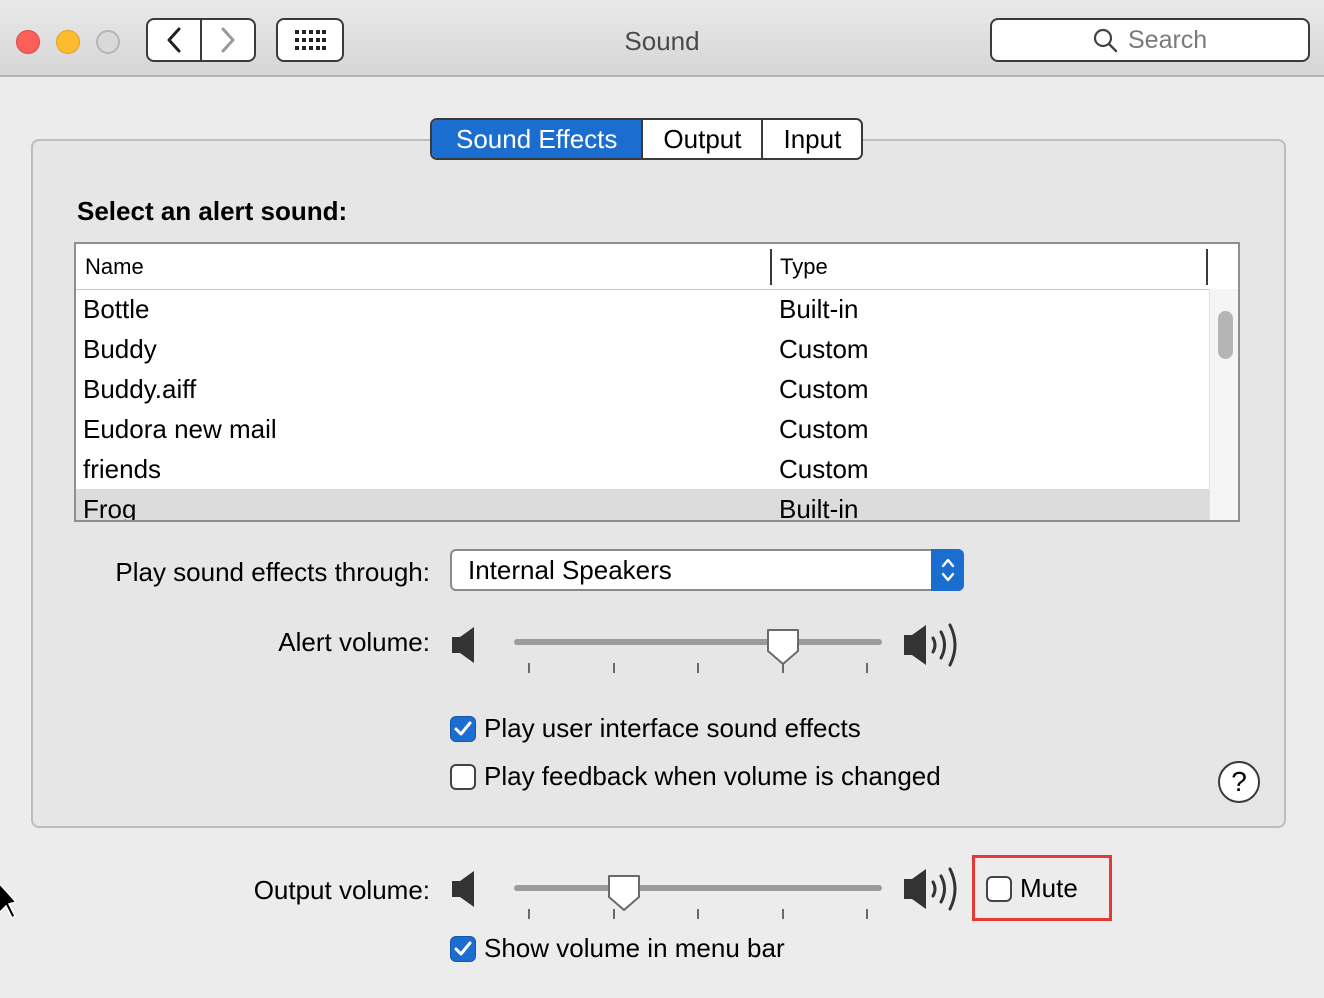  What do you see at coordinates (1225, 335) in the screenshot?
I see `scrollbar-thumb` at bounding box center [1225, 335].